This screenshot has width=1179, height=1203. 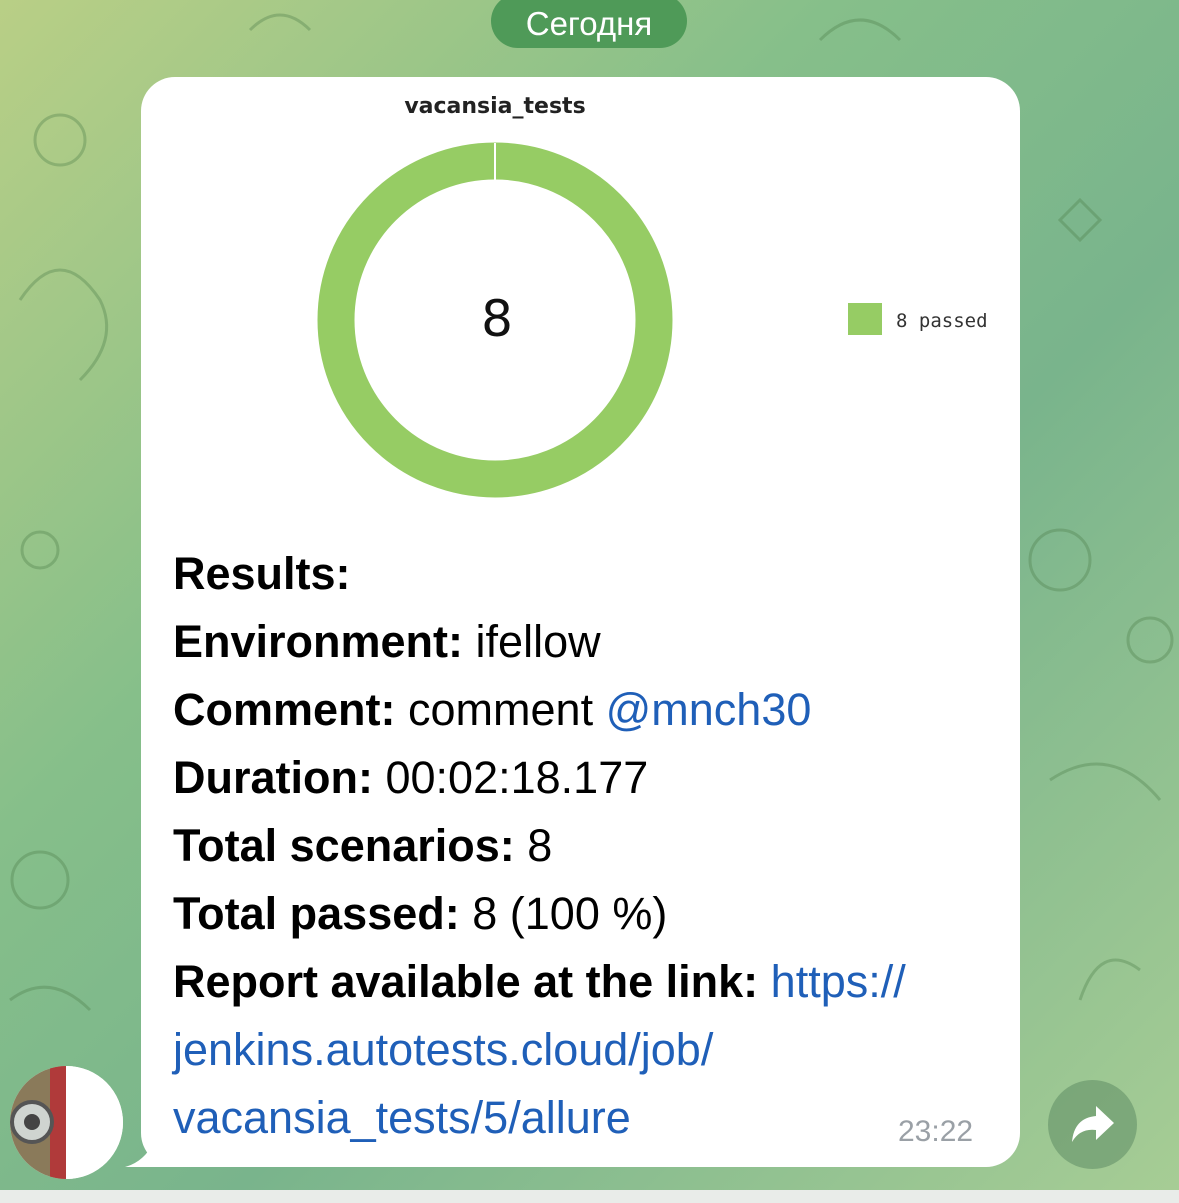 I want to click on duration-value: 00:02:18.177, so click(x=517, y=777).